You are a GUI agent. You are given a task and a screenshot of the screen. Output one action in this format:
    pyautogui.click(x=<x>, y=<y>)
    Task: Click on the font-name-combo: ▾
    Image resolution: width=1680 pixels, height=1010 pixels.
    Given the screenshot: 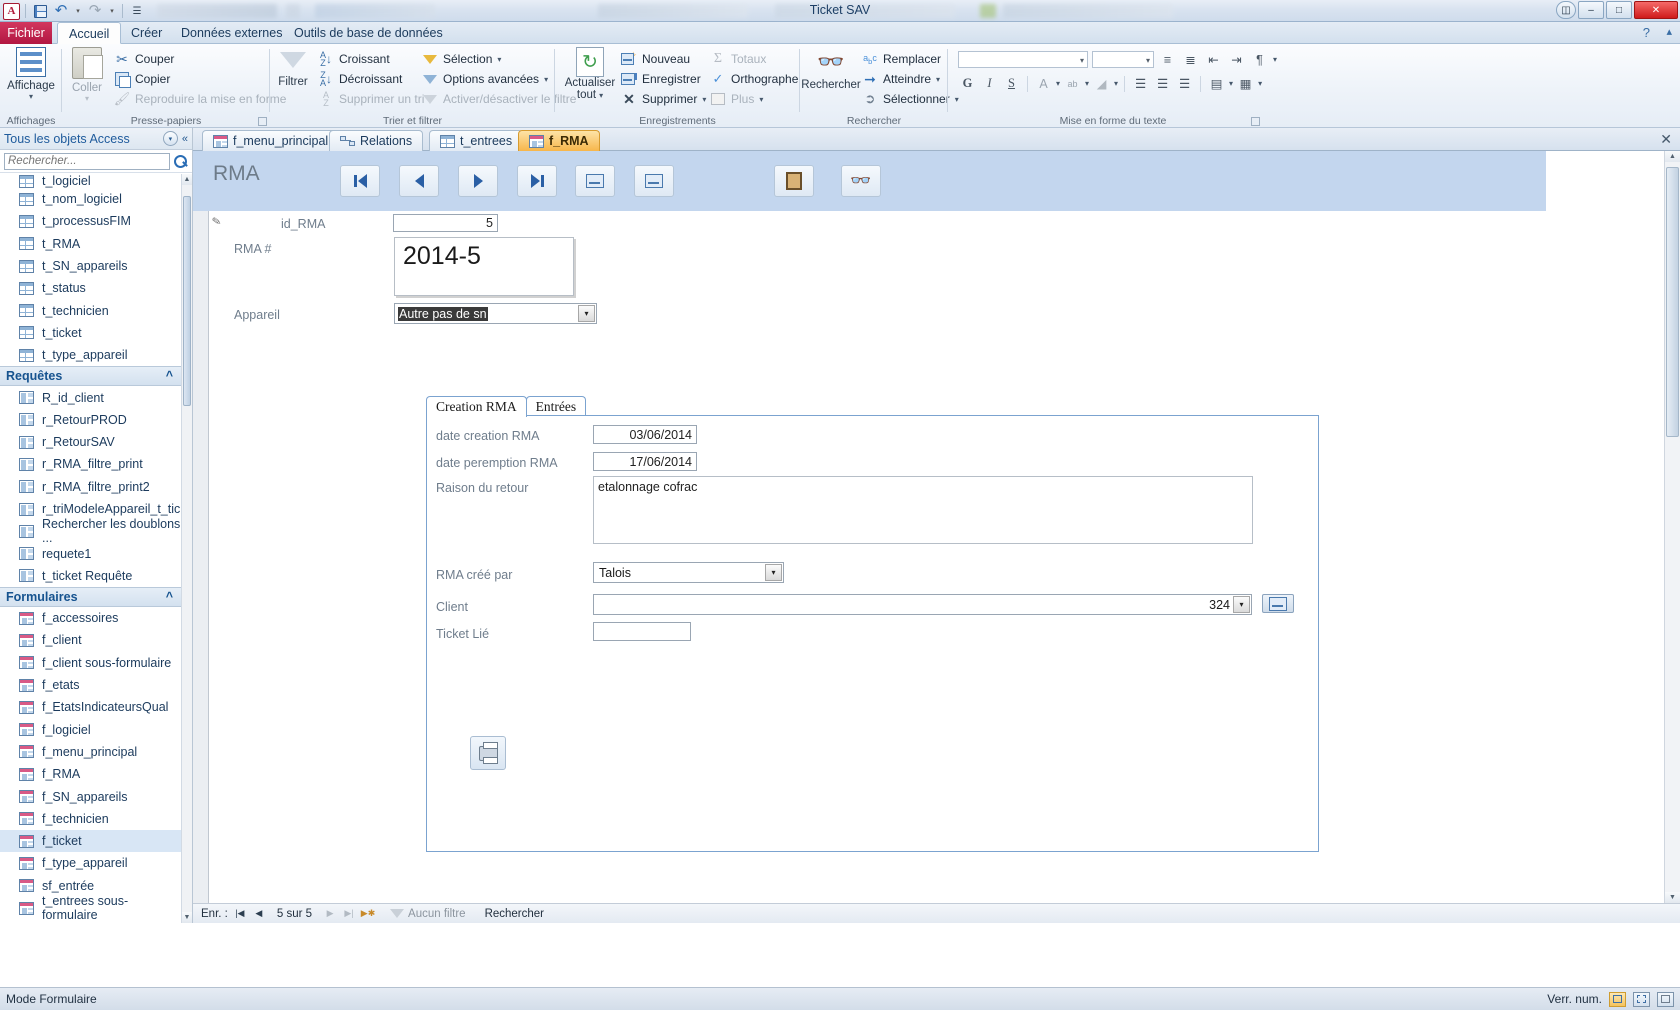 What is the action you would take?
    pyautogui.click(x=1023, y=59)
    